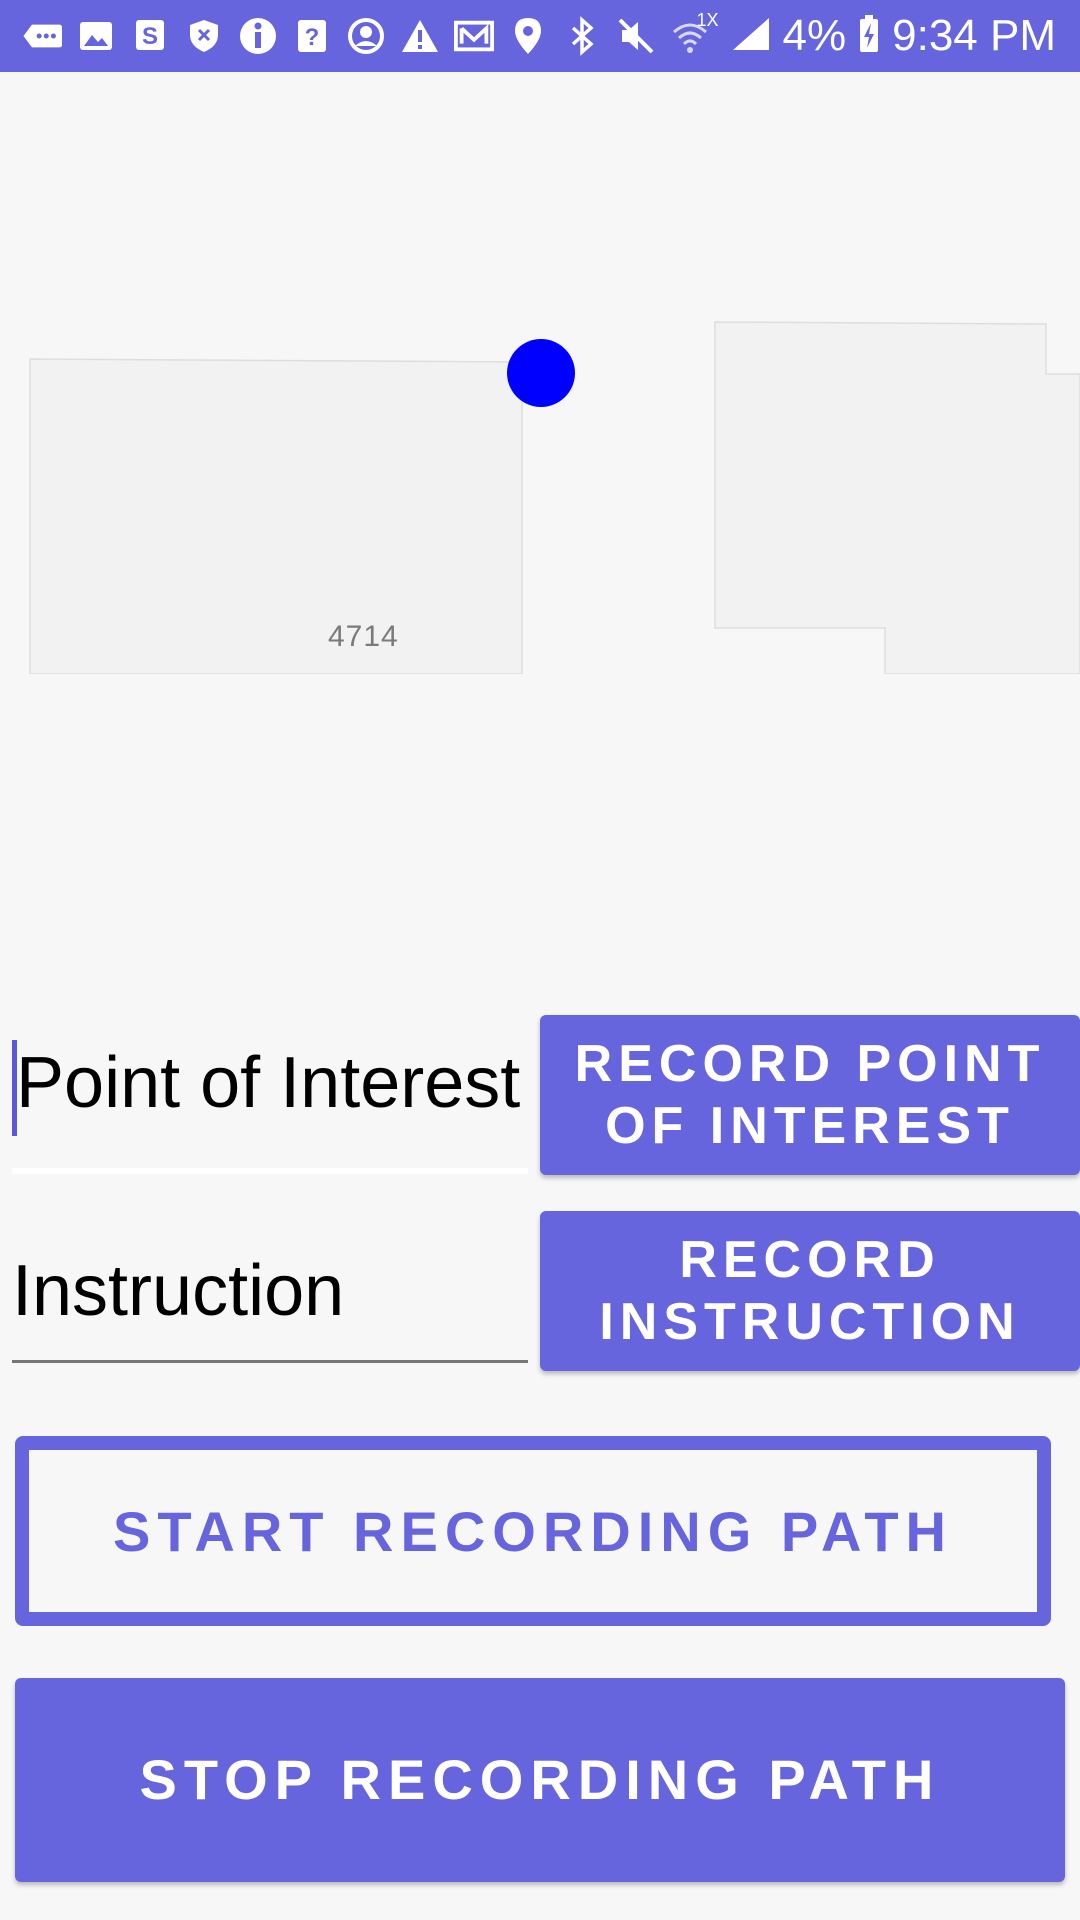  What do you see at coordinates (270, 1361) in the screenshot?
I see `instruction-underline` at bounding box center [270, 1361].